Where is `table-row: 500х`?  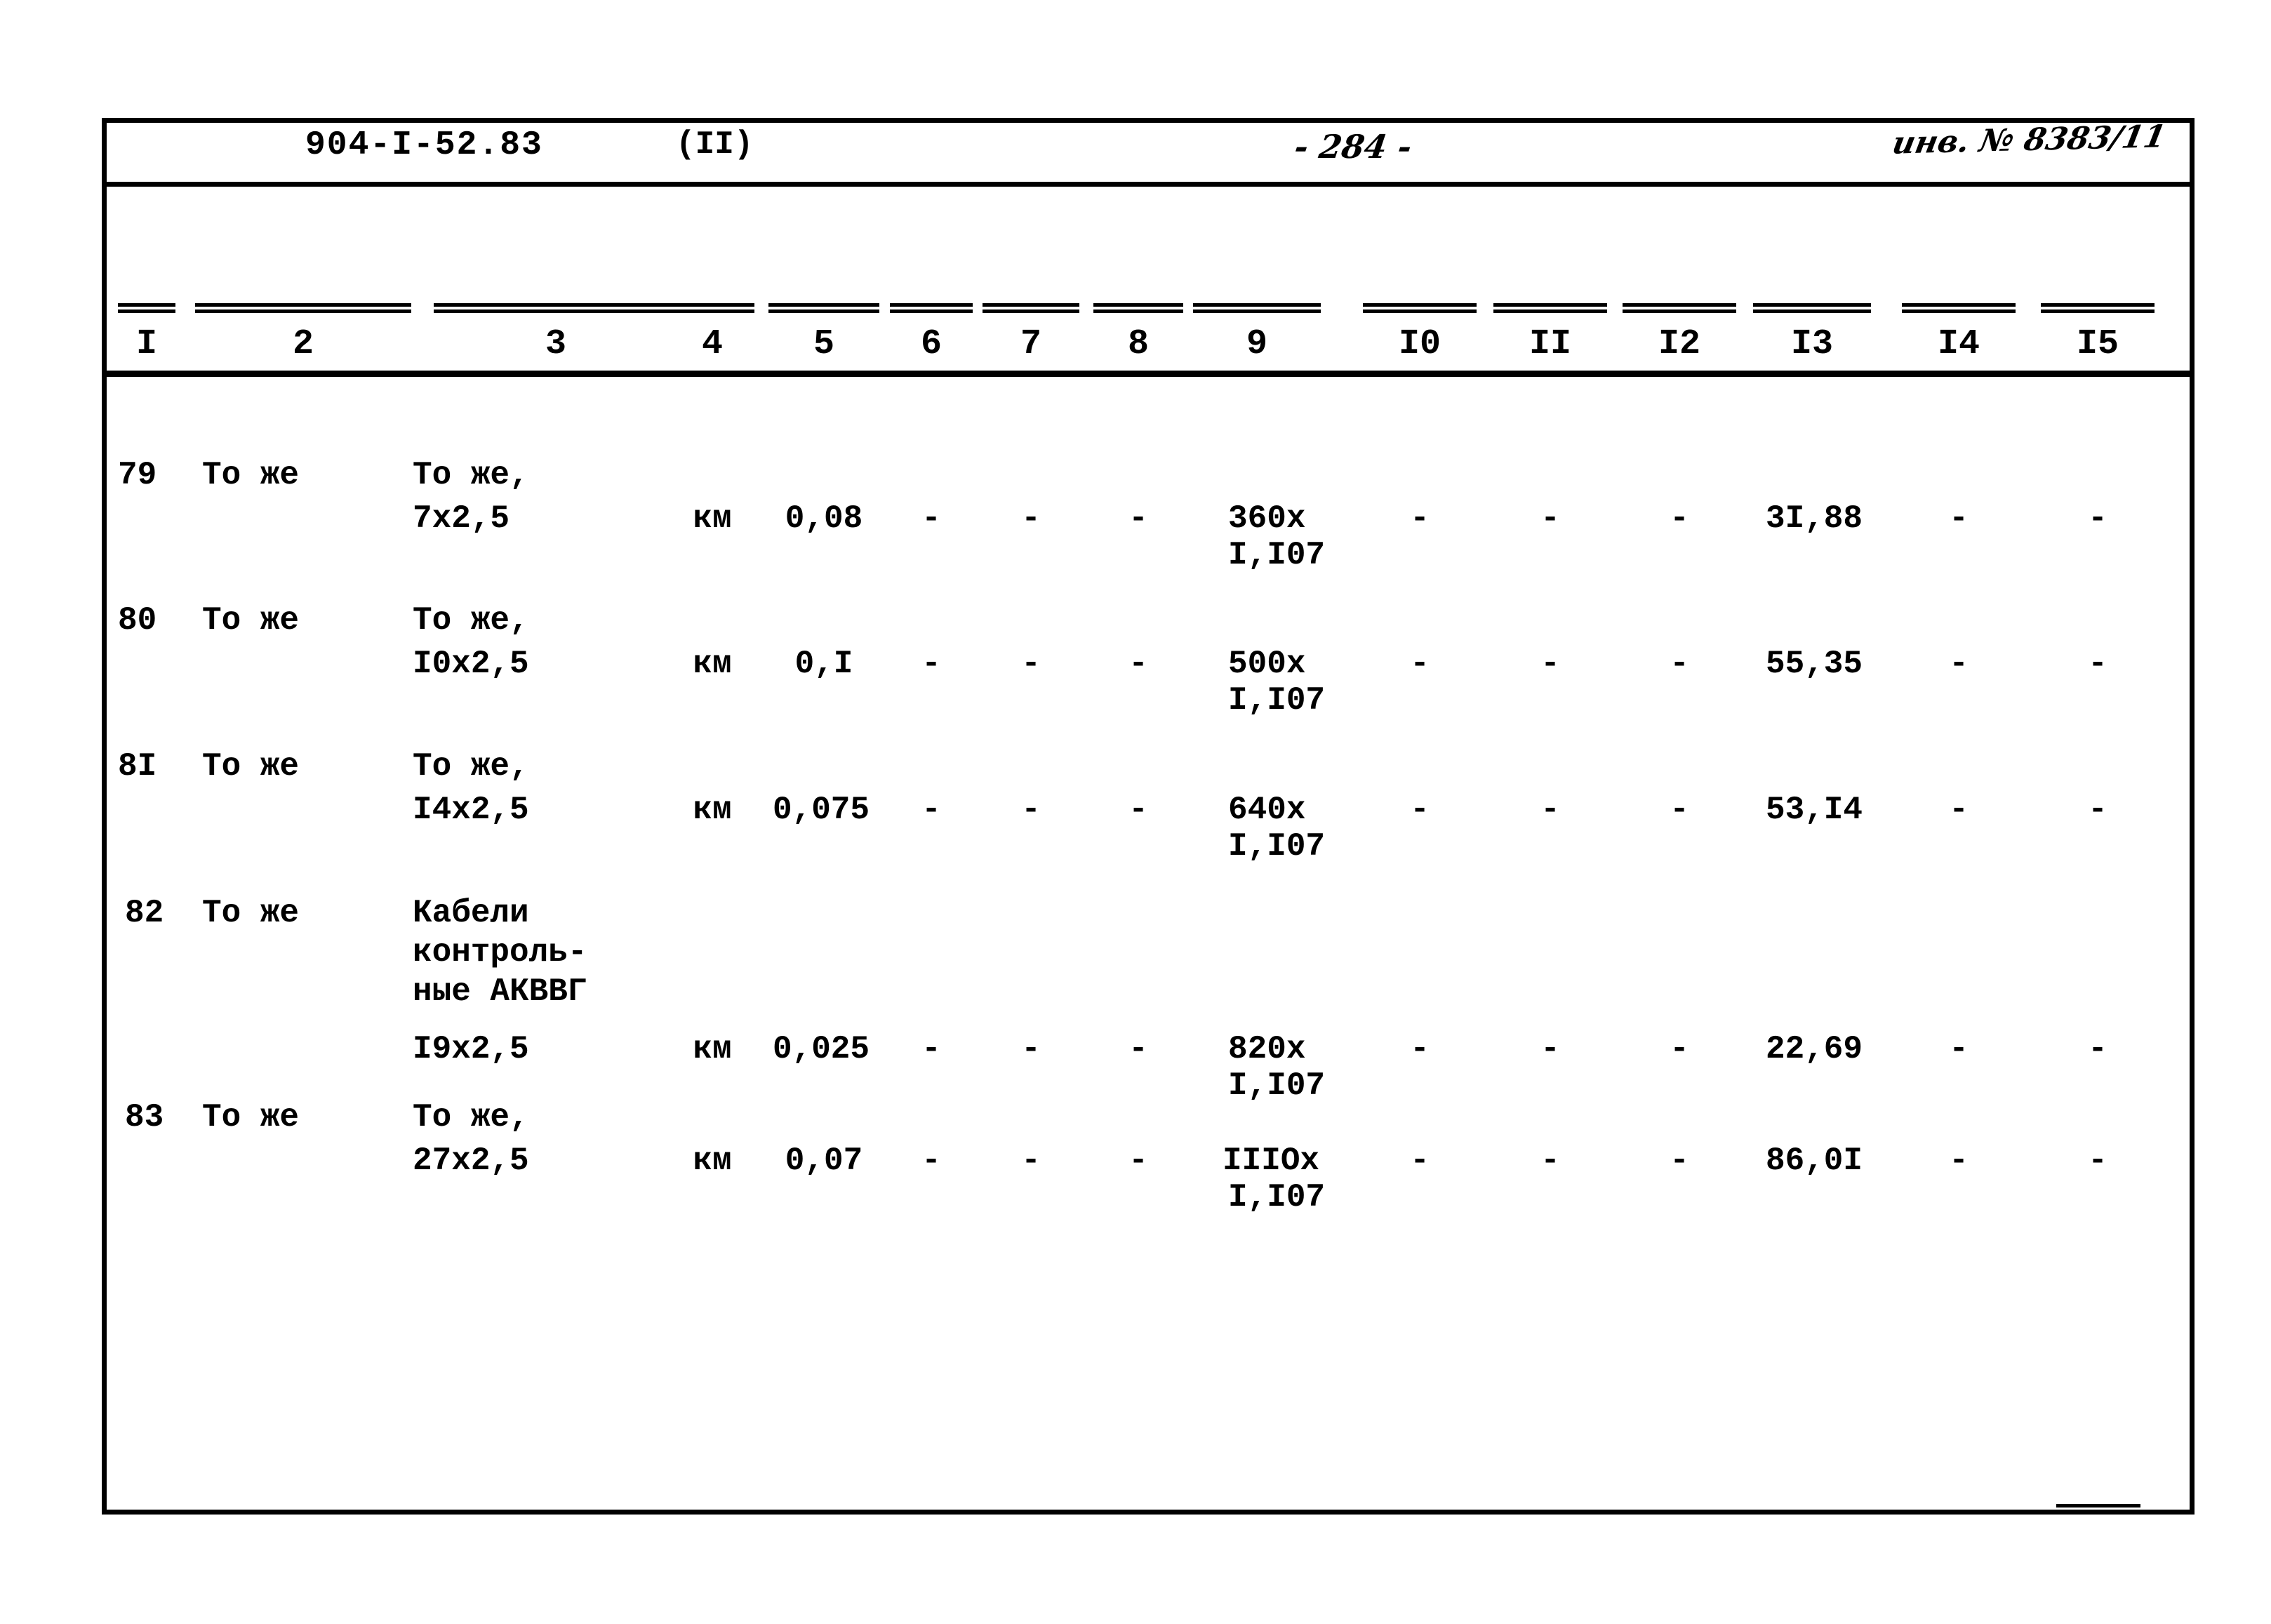
table-row: 500х is located at coordinates (1267, 664).